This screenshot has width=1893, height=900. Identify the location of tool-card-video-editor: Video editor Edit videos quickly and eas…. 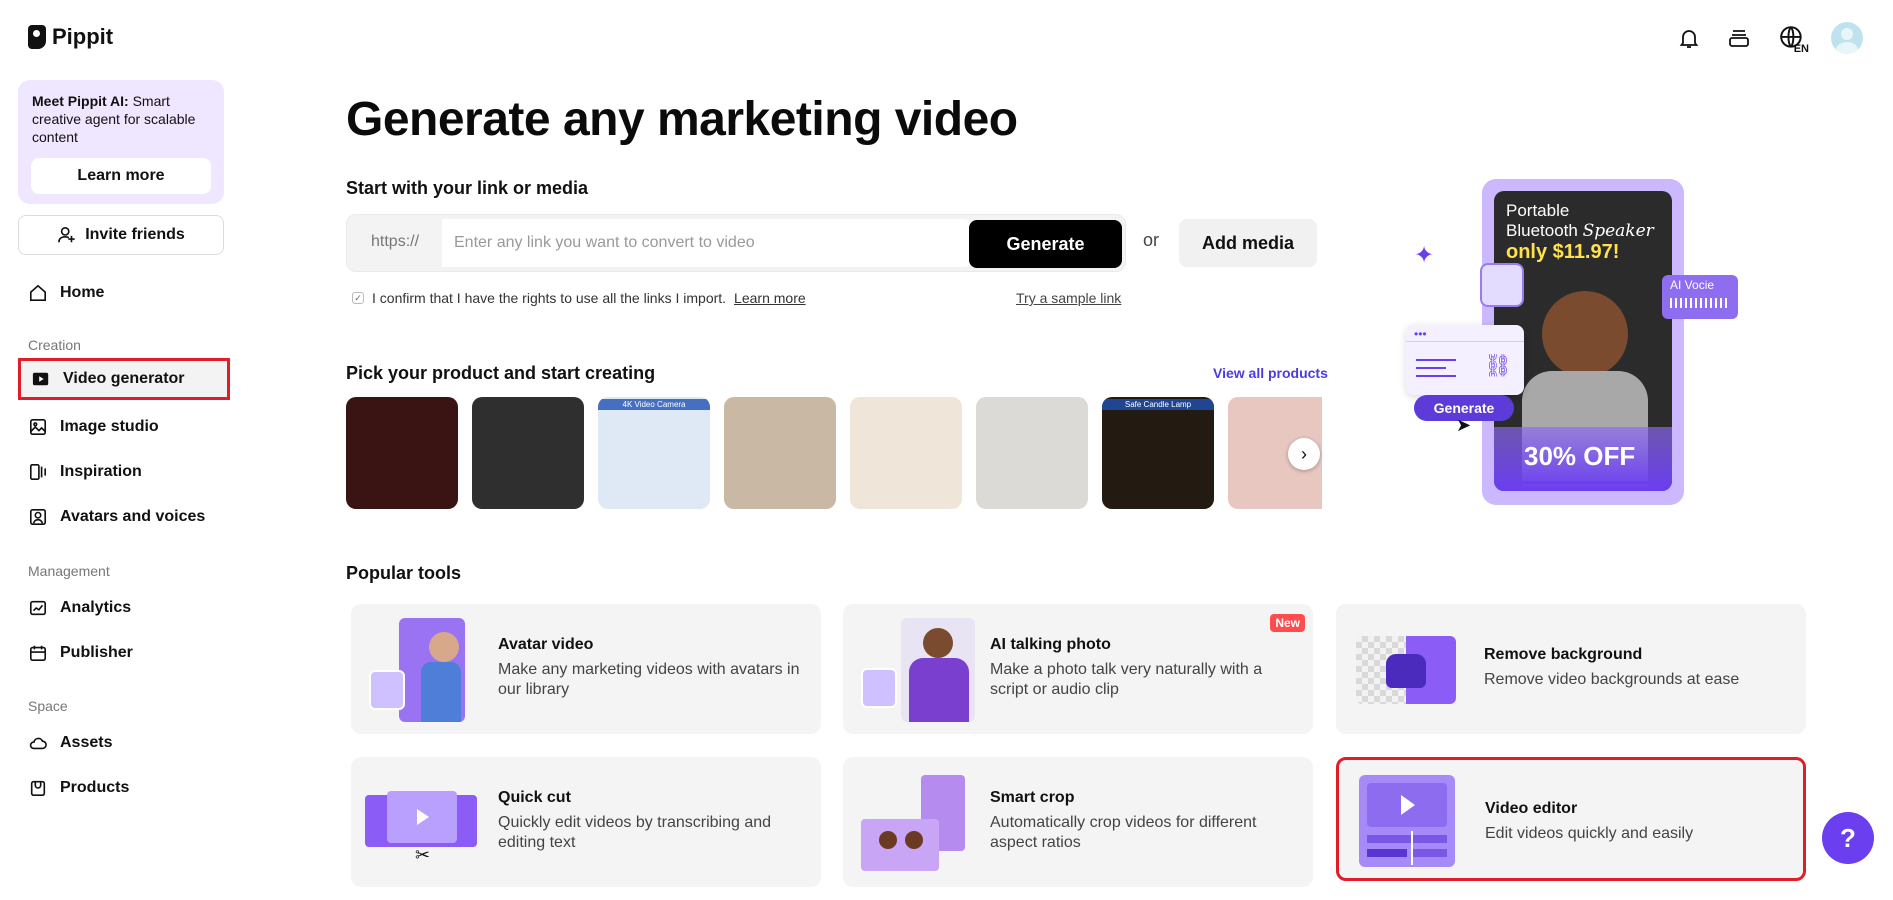
(1571, 819).